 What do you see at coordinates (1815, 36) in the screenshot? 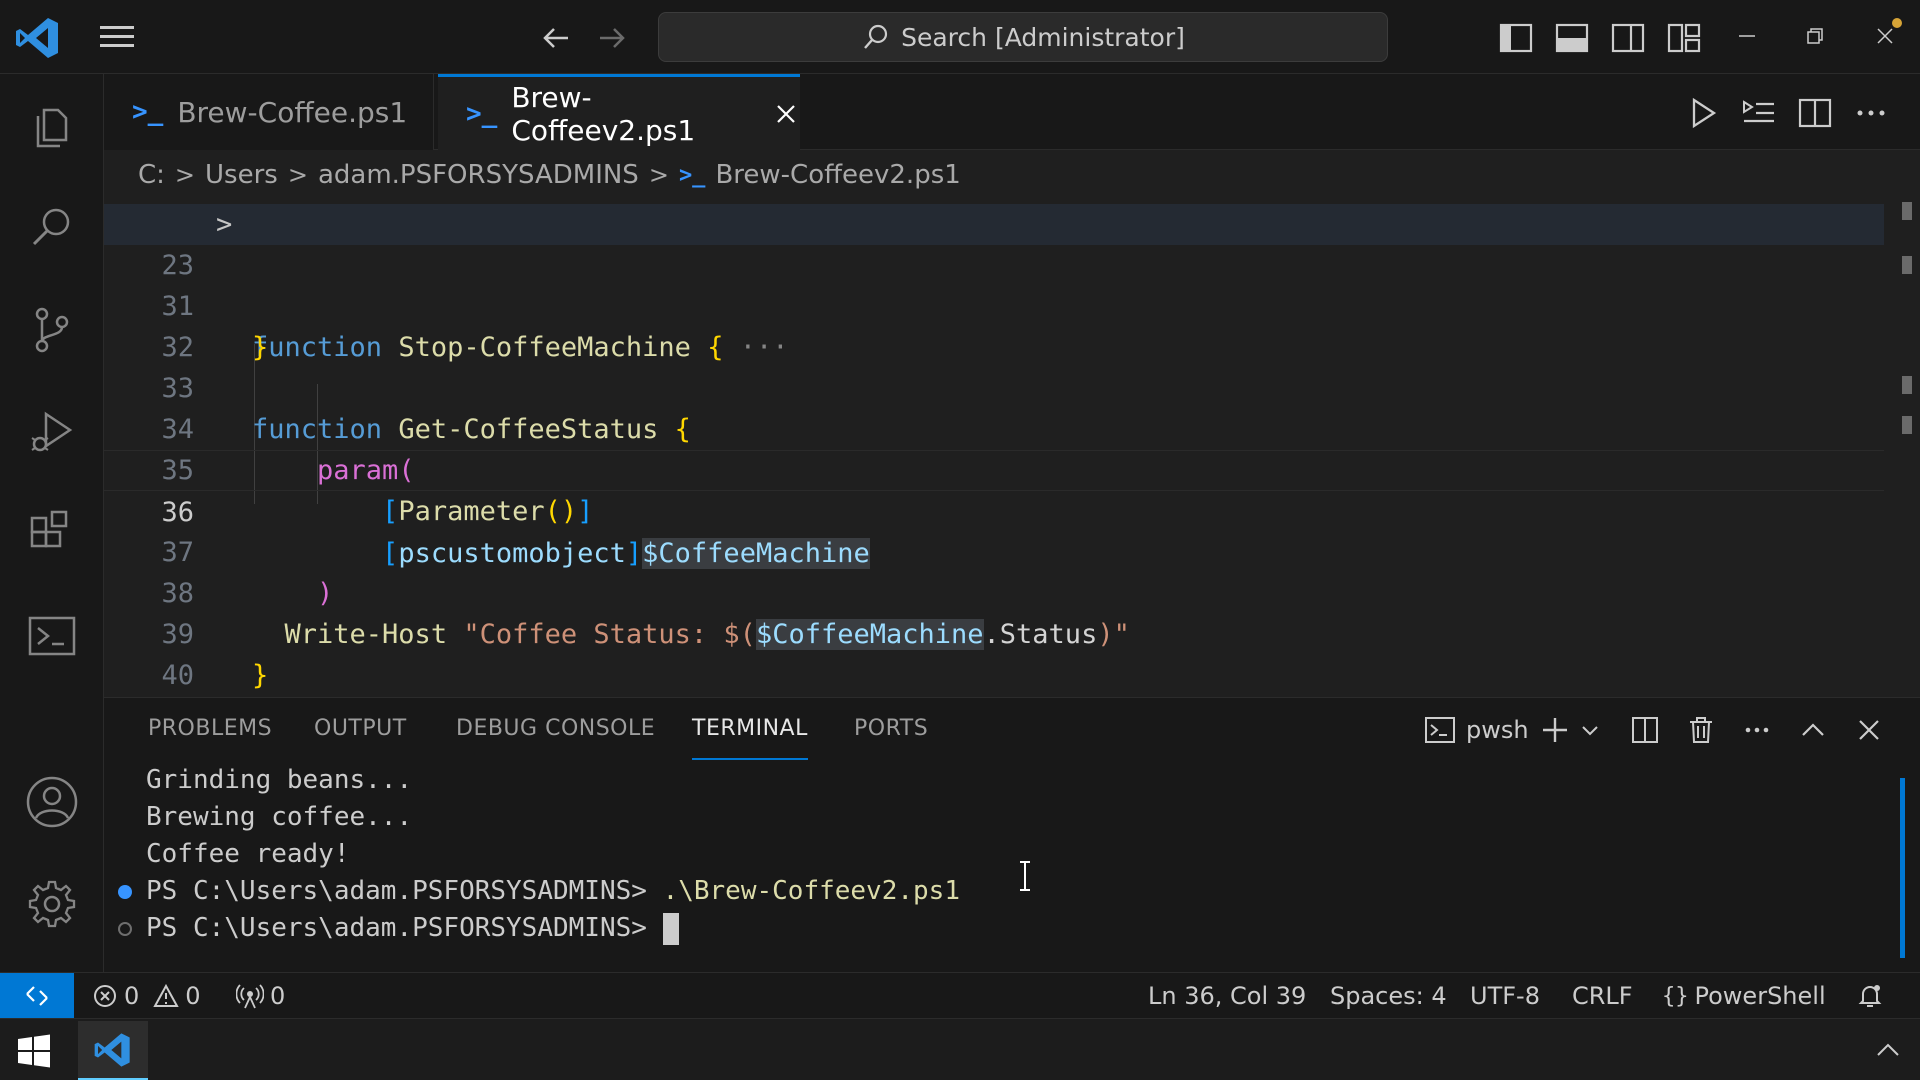
I see `restore-button` at bounding box center [1815, 36].